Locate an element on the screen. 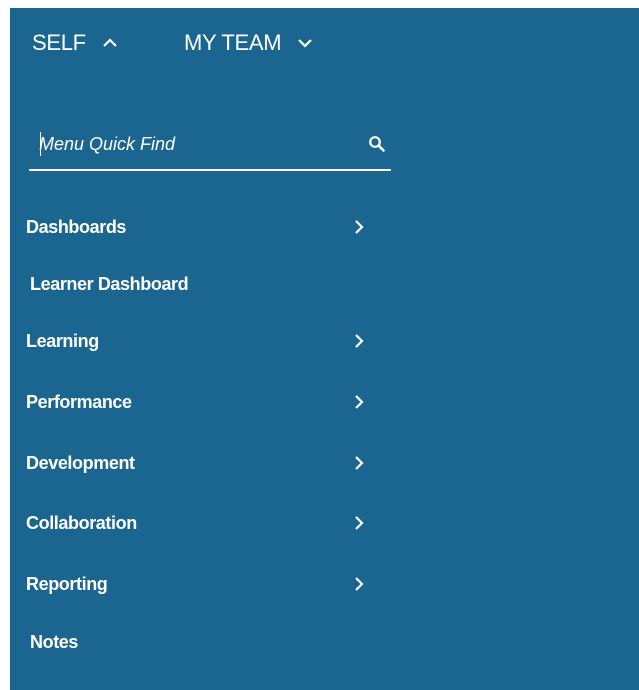 The width and height of the screenshot is (639, 690). chevron-up-icon is located at coordinates (110, 43).